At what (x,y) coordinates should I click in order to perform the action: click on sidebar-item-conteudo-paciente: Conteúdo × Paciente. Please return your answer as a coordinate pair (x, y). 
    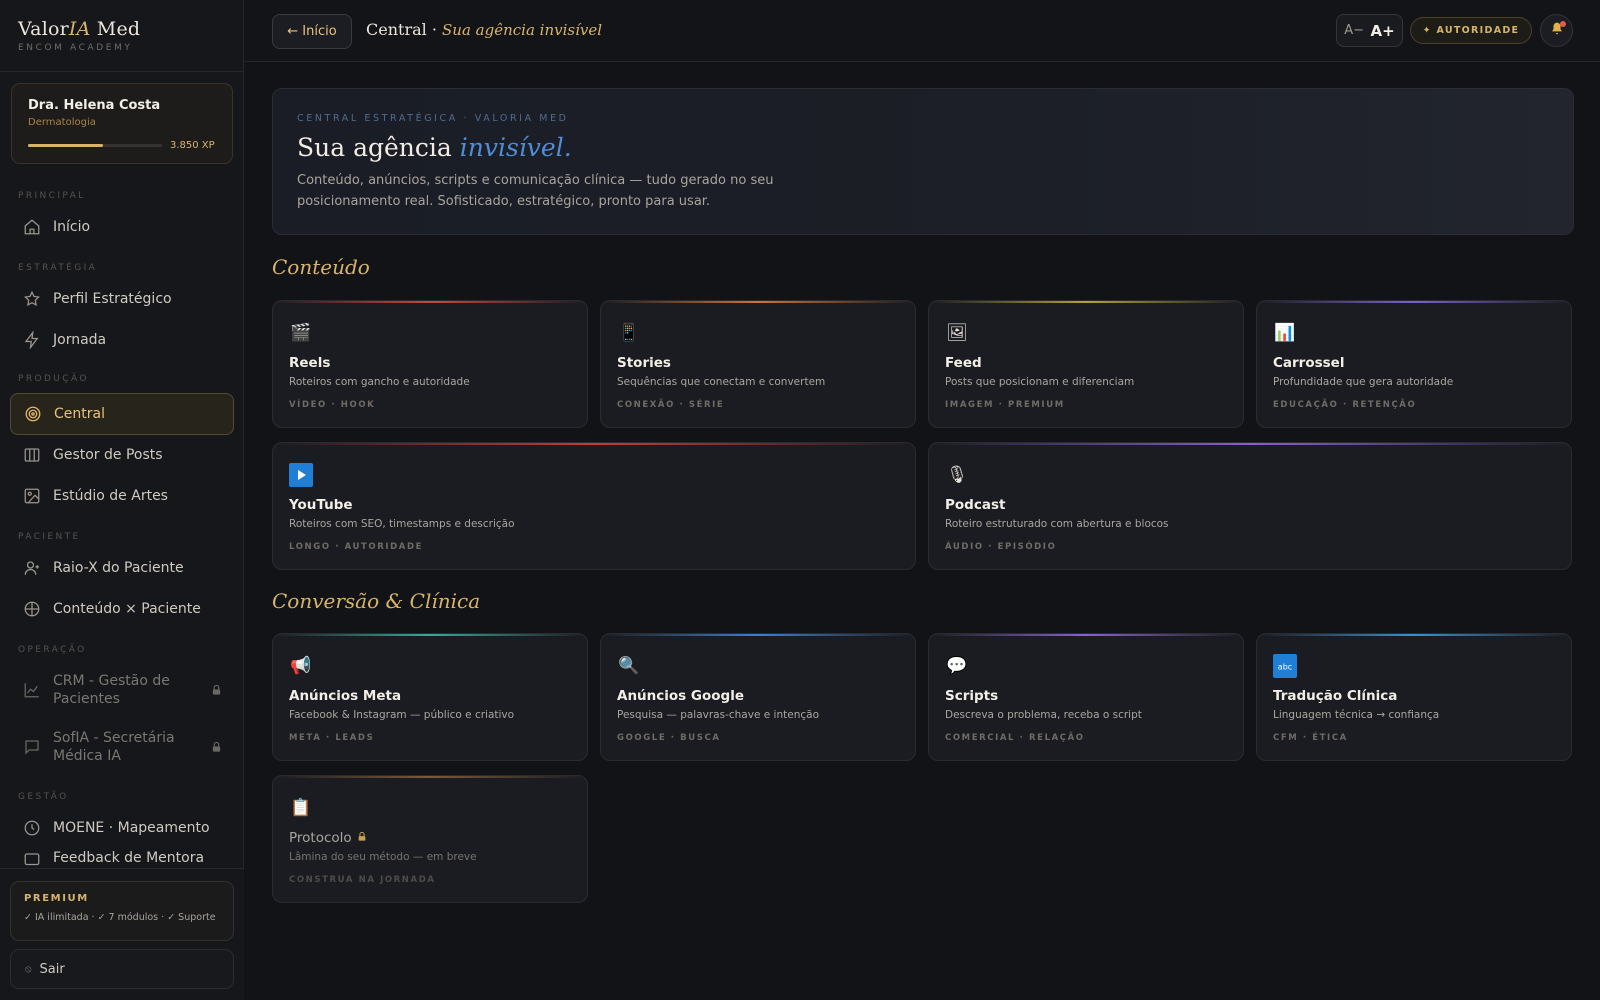
    Looking at the image, I should click on (122, 609).